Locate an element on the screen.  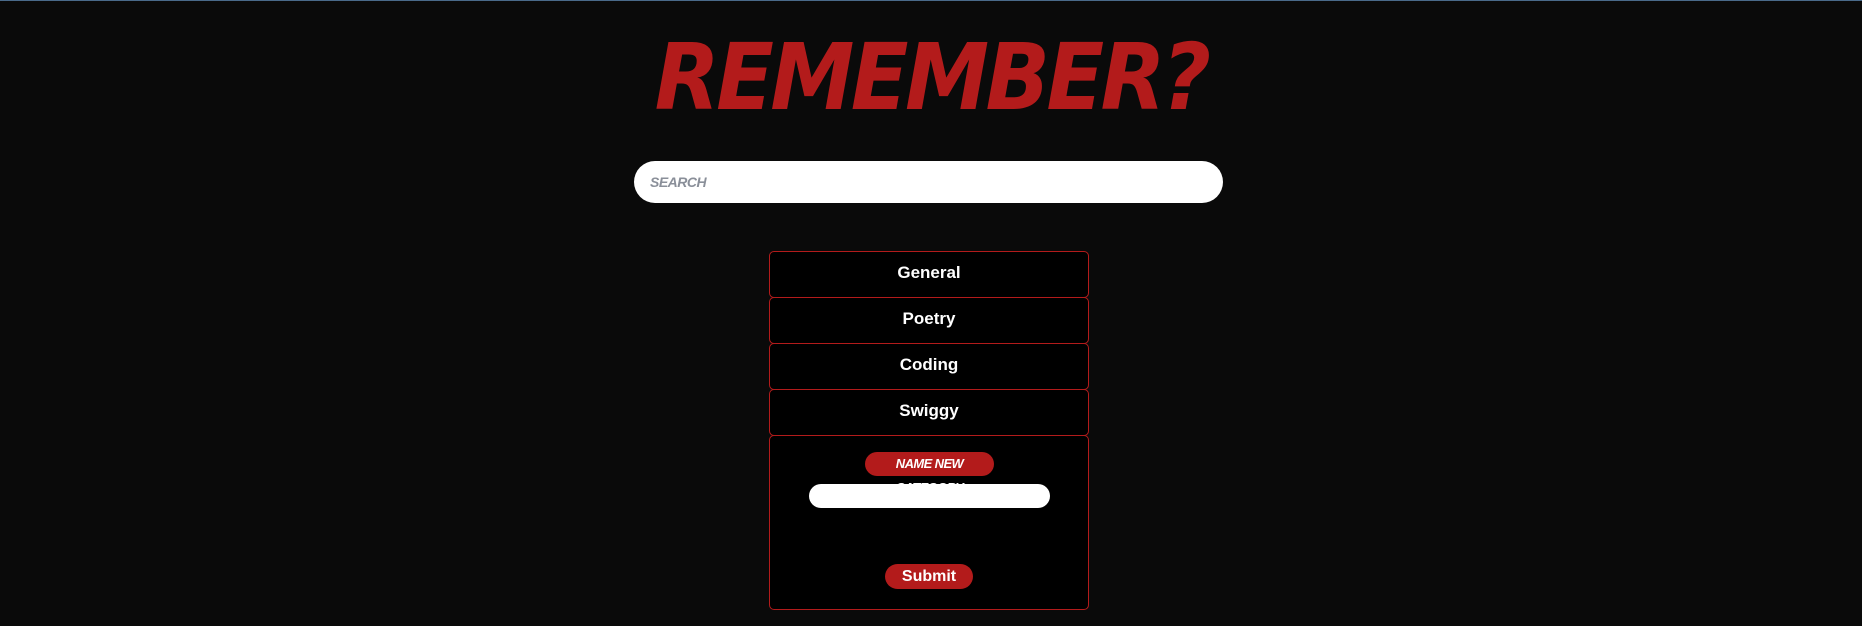
category-item-swiggy: Swiggy is located at coordinates (929, 412).